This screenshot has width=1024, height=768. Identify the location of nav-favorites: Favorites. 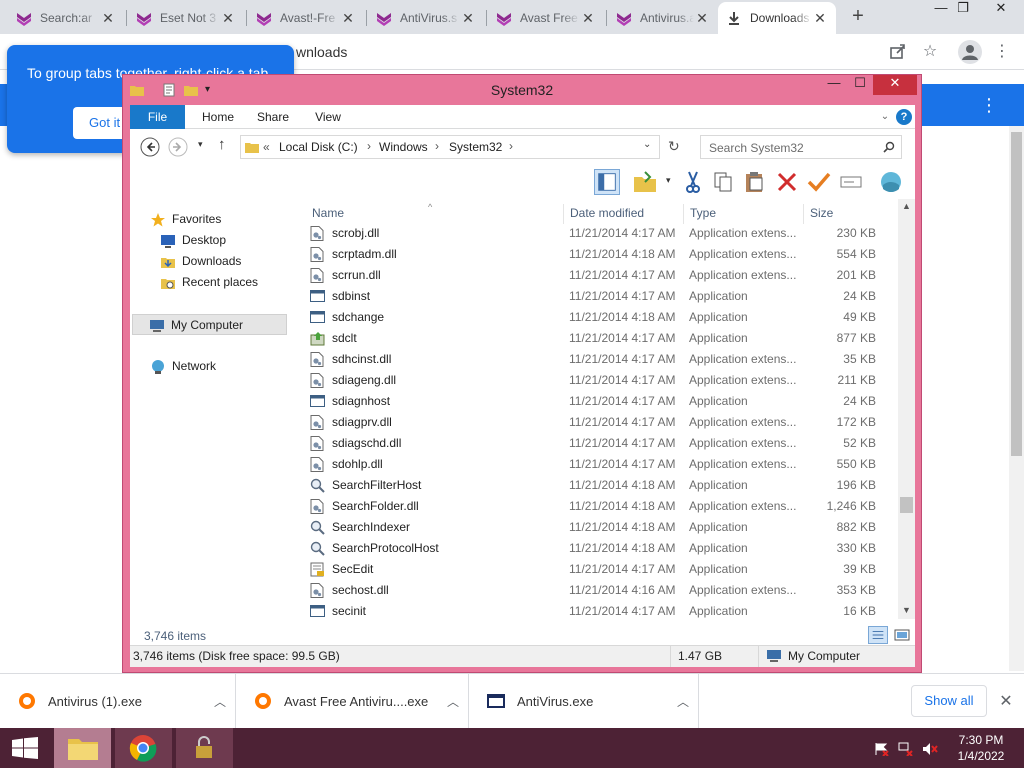
(185, 219).